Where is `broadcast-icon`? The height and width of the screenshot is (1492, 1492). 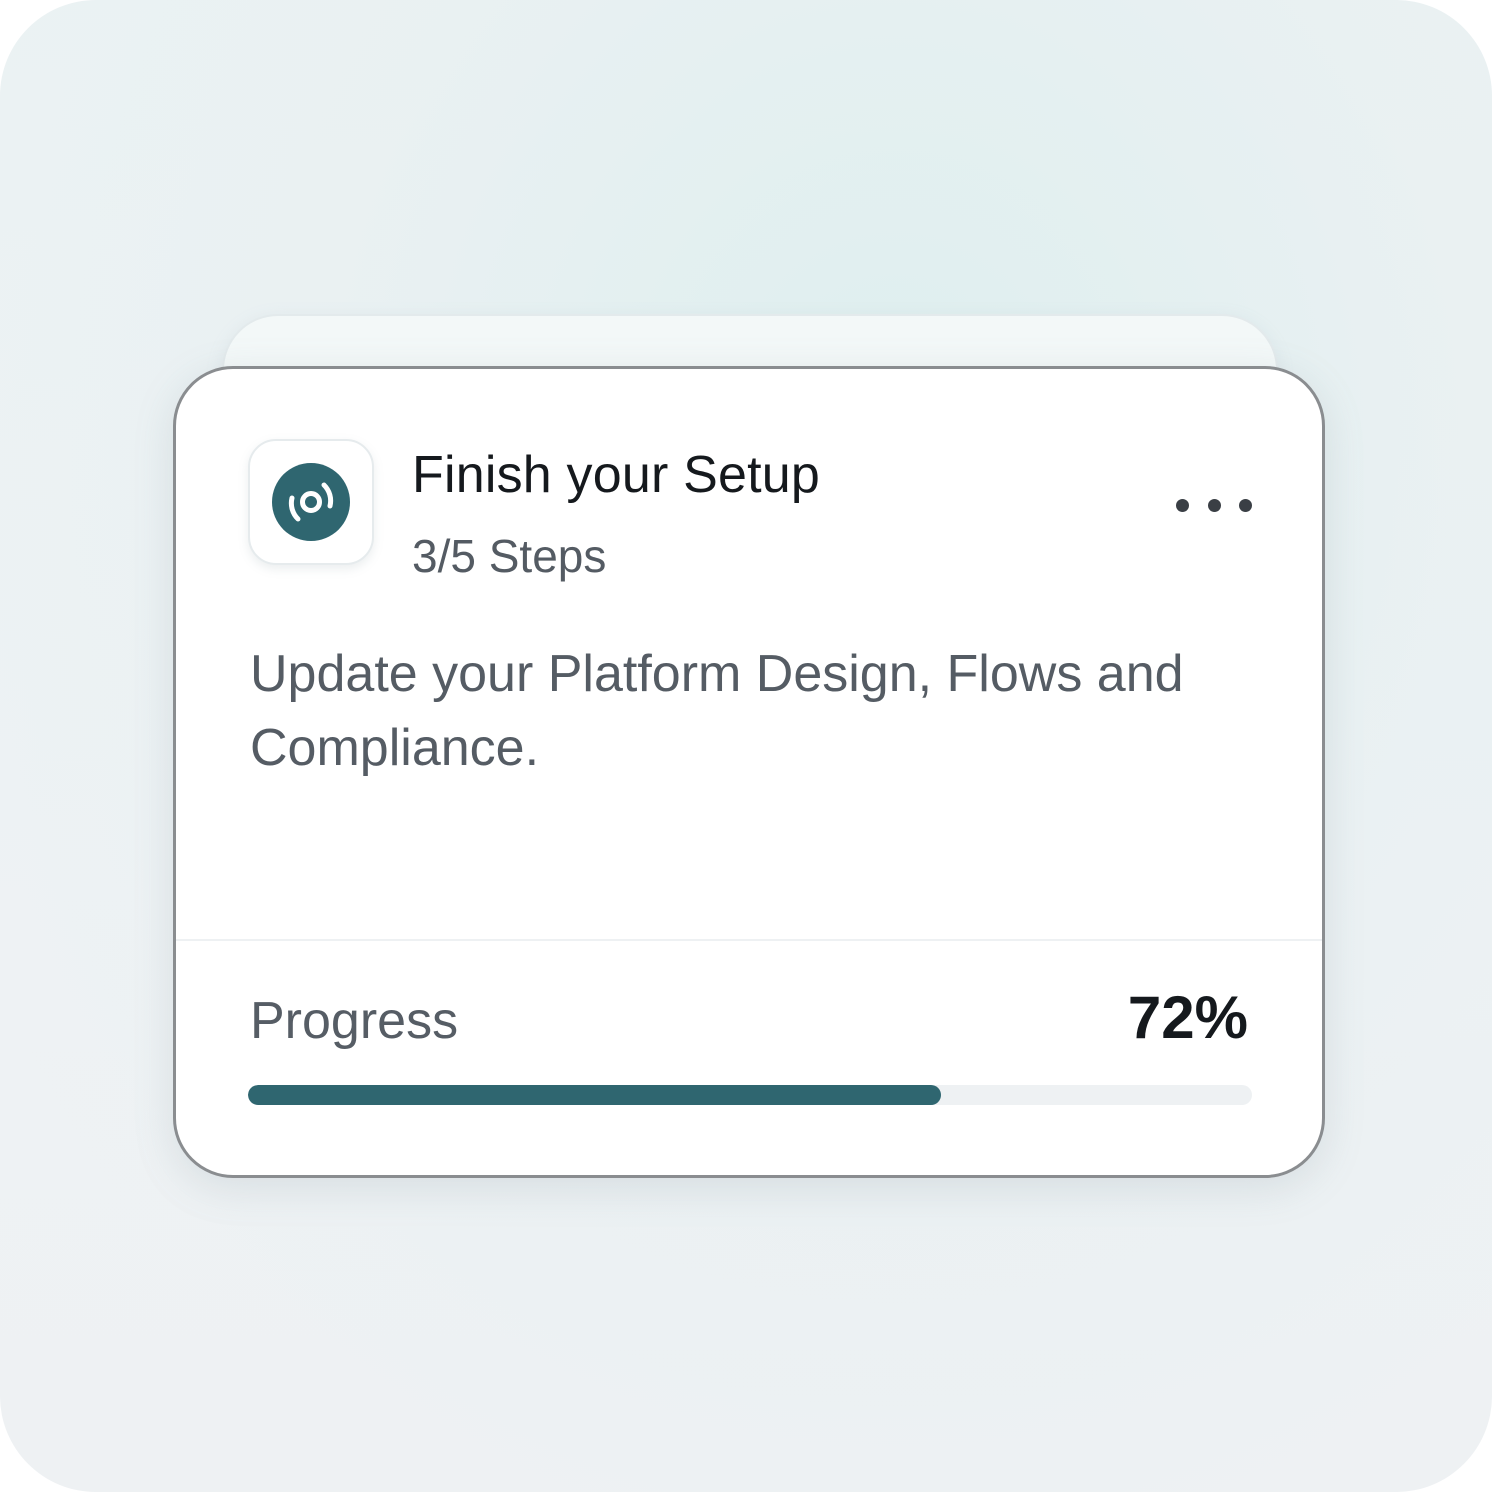
broadcast-icon is located at coordinates (311, 502).